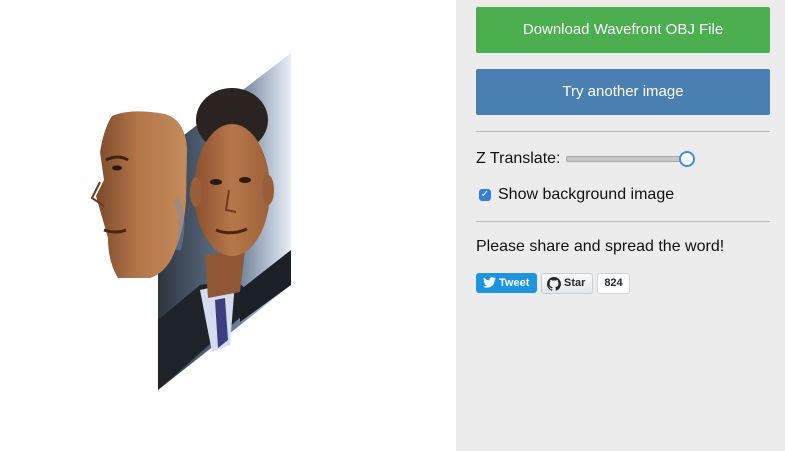 The width and height of the screenshot is (785, 451). What do you see at coordinates (586, 195) in the screenshot?
I see `show-background-label: Show background image` at bounding box center [586, 195].